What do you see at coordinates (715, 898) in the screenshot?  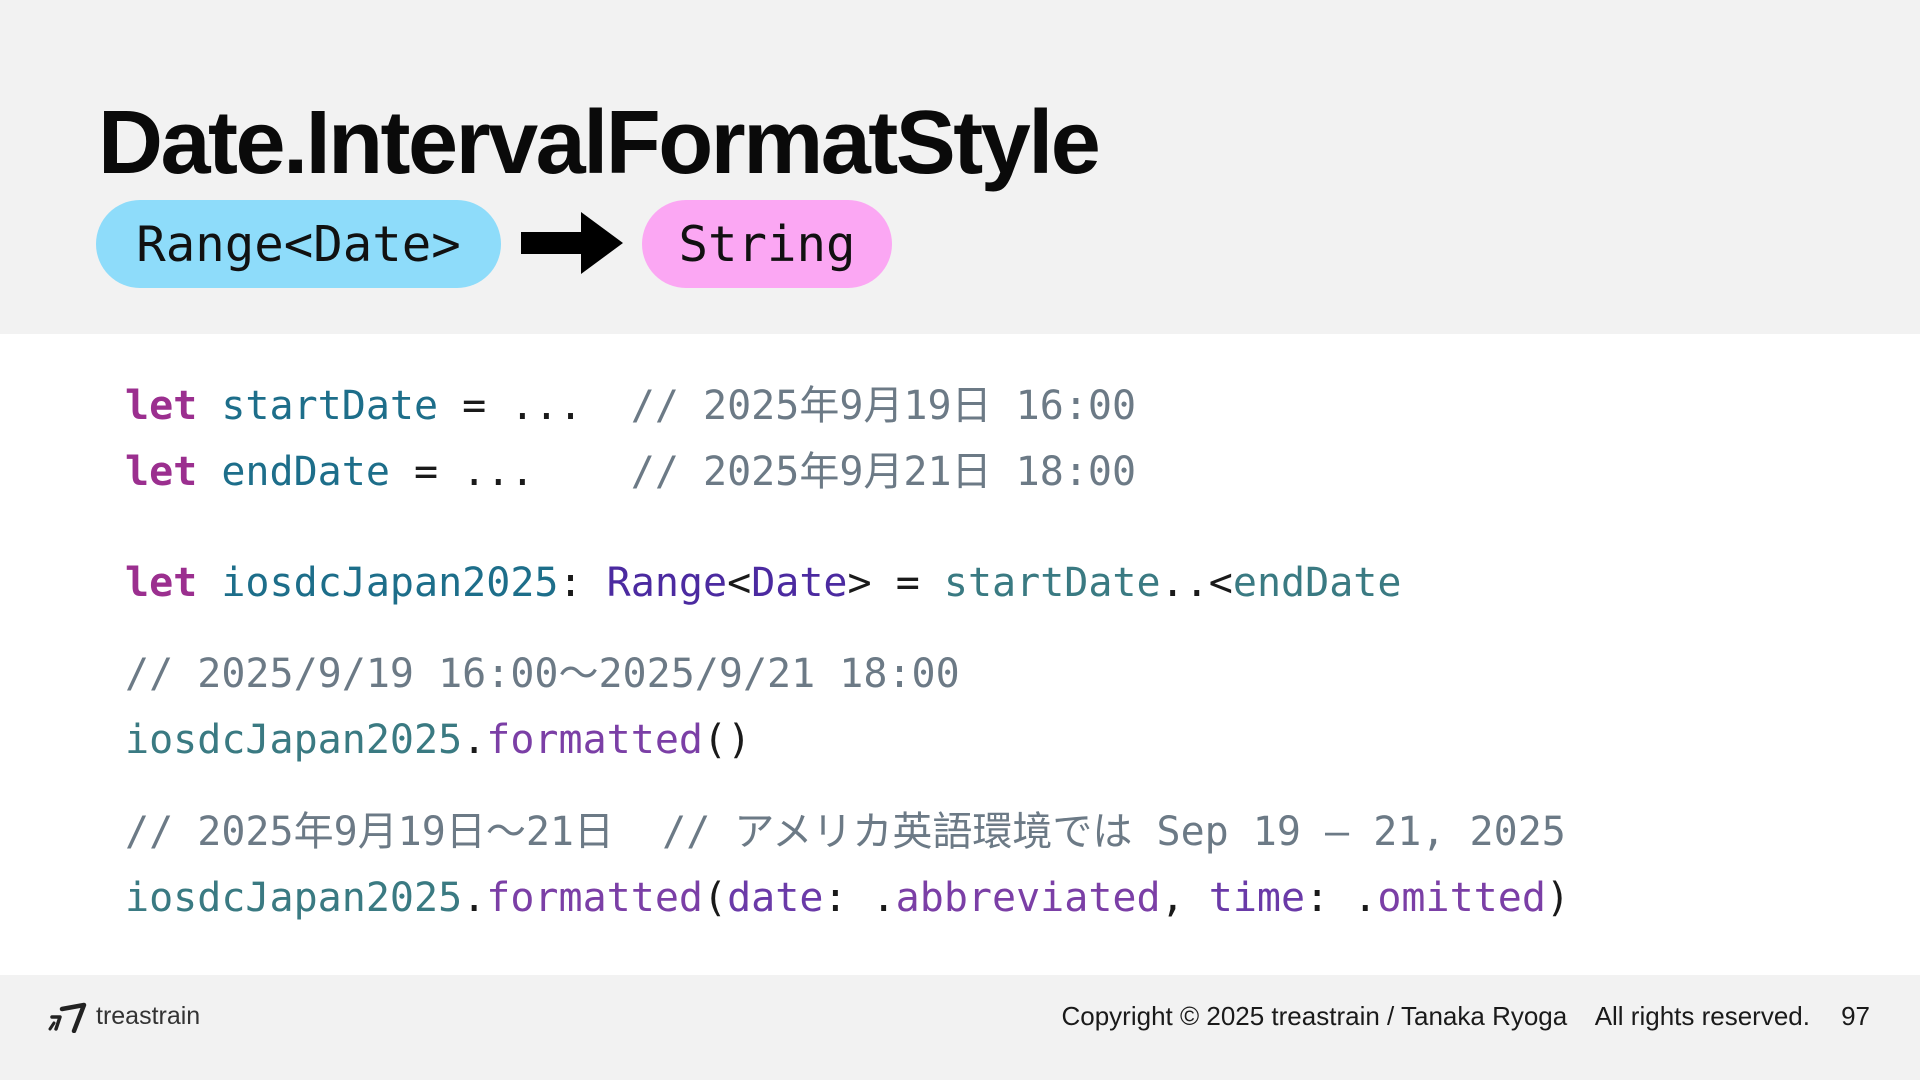 I see `code-text: (` at bounding box center [715, 898].